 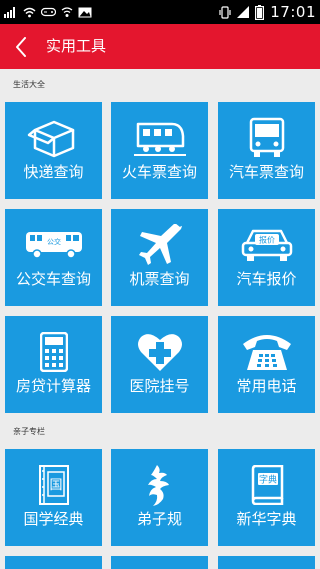 I want to click on tile-xinhua-dictionary: 字典 新华字典, so click(x=266, y=497).